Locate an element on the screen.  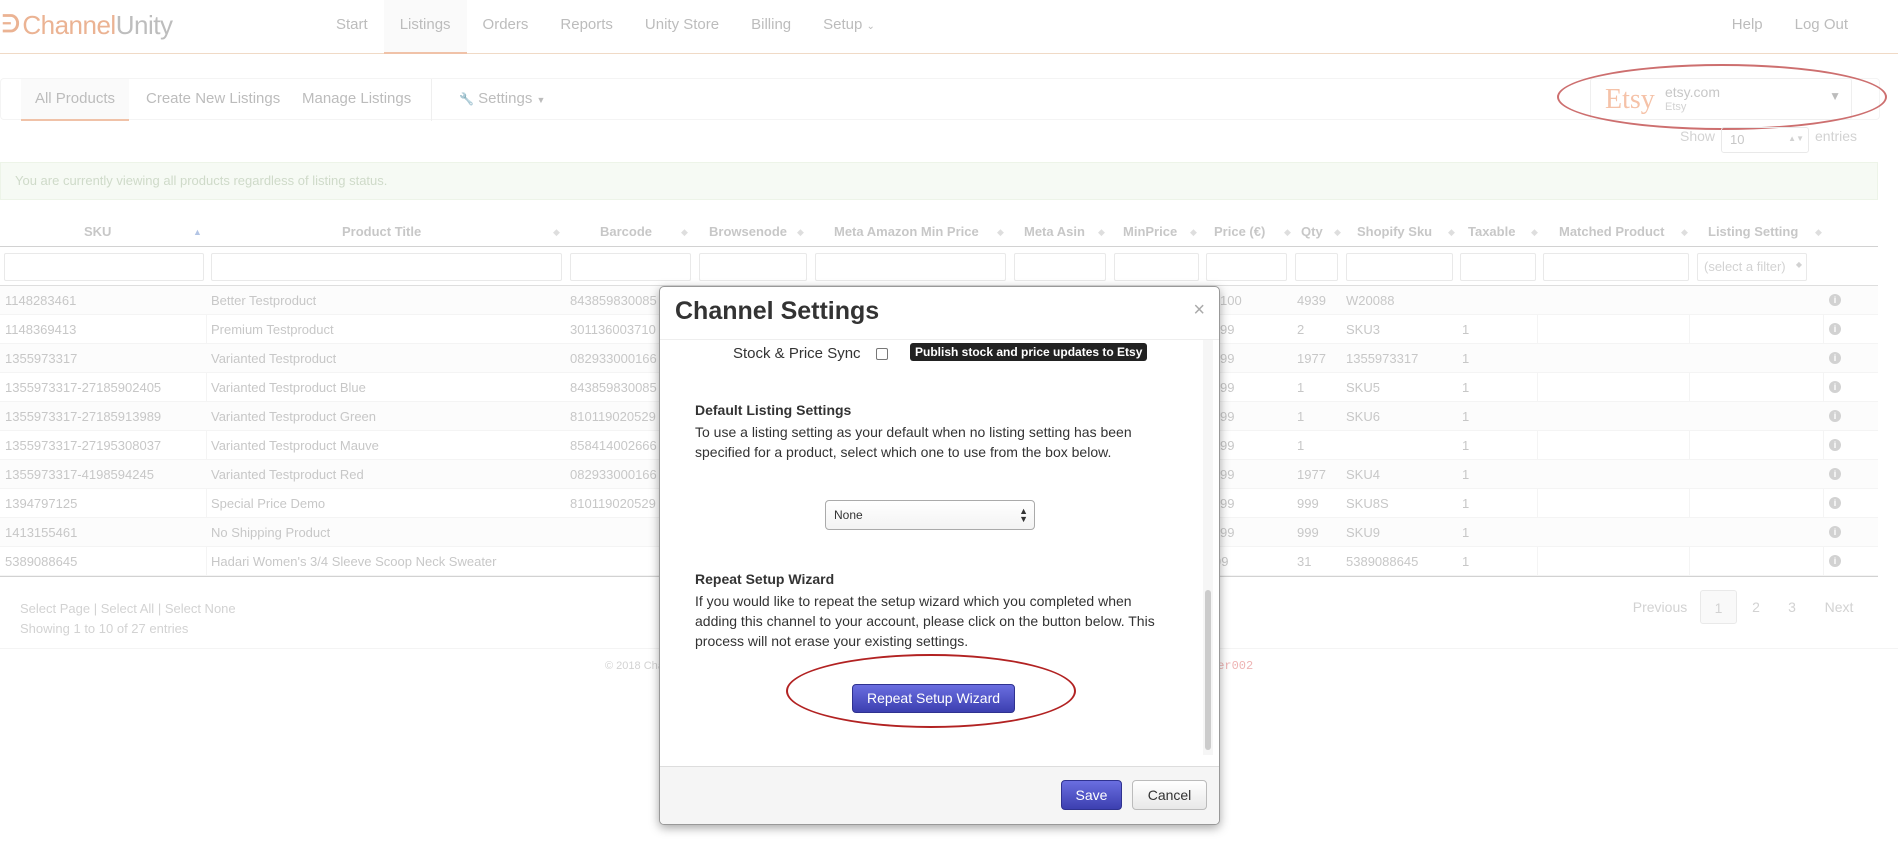
cancel-button: Cancel is located at coordinates (1169, 795).